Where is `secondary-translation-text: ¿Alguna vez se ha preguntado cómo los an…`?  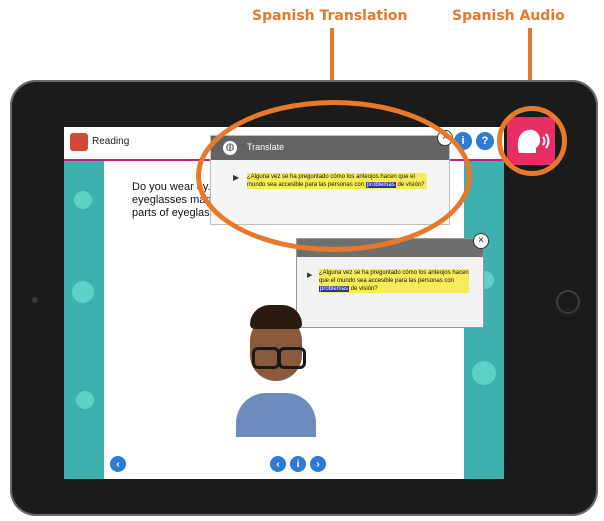 secondary-translation-text: ¿Alguna vez se ha preguntado cómo los an… is located at coordinates (394, 281).